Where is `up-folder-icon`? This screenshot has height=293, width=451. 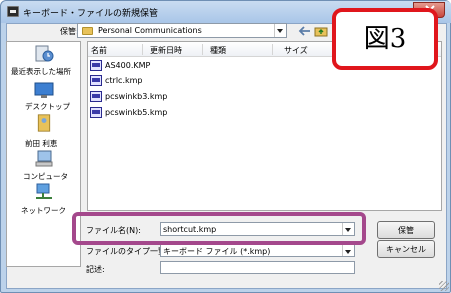 up-folder-icon is located at coordinates (321, 32).